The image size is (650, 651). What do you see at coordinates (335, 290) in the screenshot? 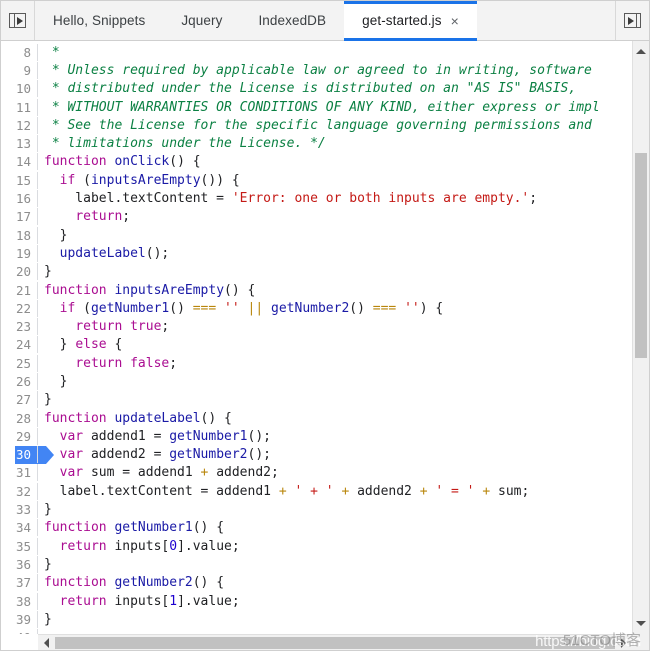
I see `code-line-content: function inputsAreEmpty() {` at bounding box center [335, 290].